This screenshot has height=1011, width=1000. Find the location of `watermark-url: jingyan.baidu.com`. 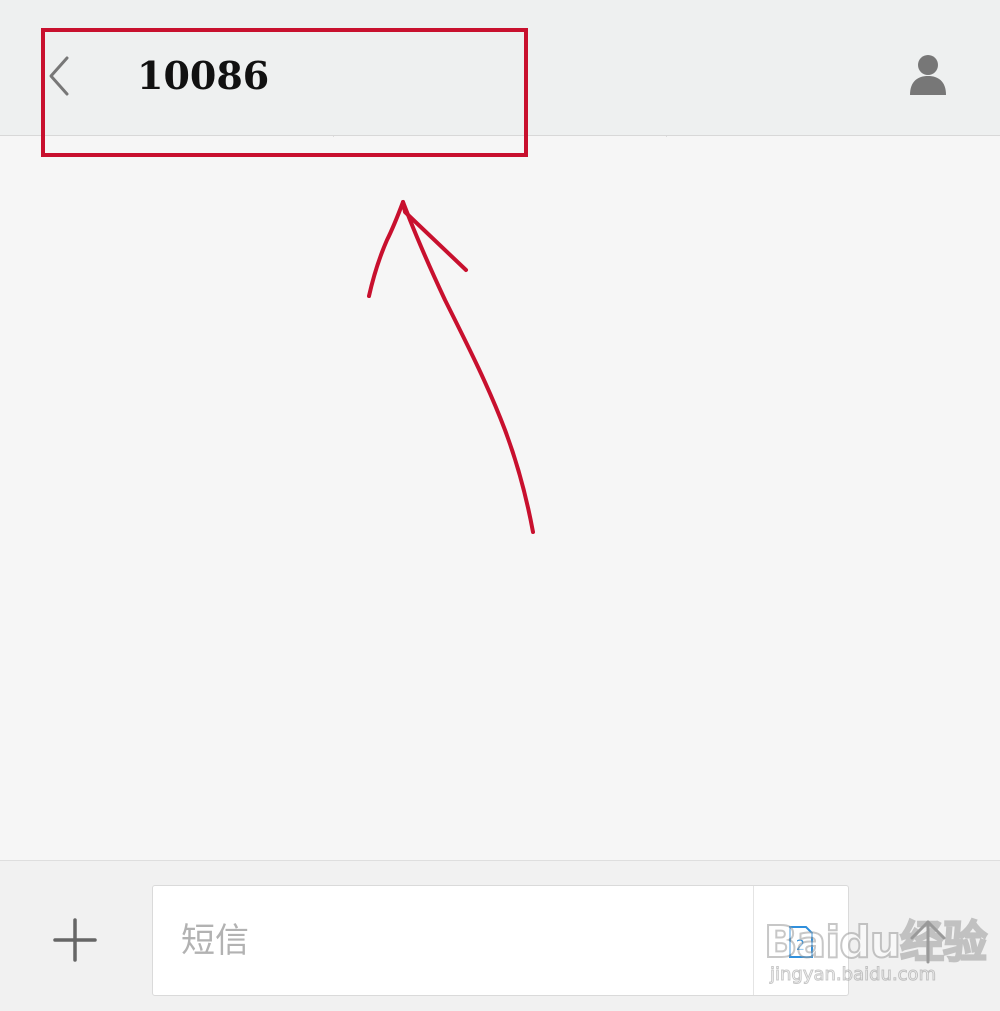

watermark-url: jingyan.baidu.com is located at coordinates (853, 975).